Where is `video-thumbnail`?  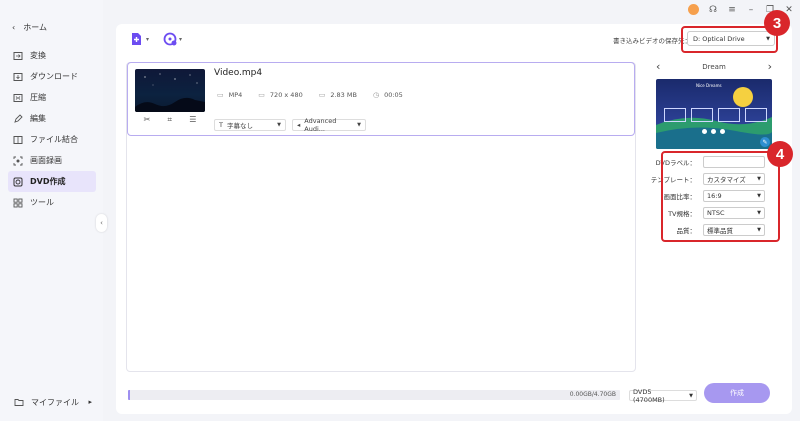 video-thumbnail is located at coordinates (170, 90).